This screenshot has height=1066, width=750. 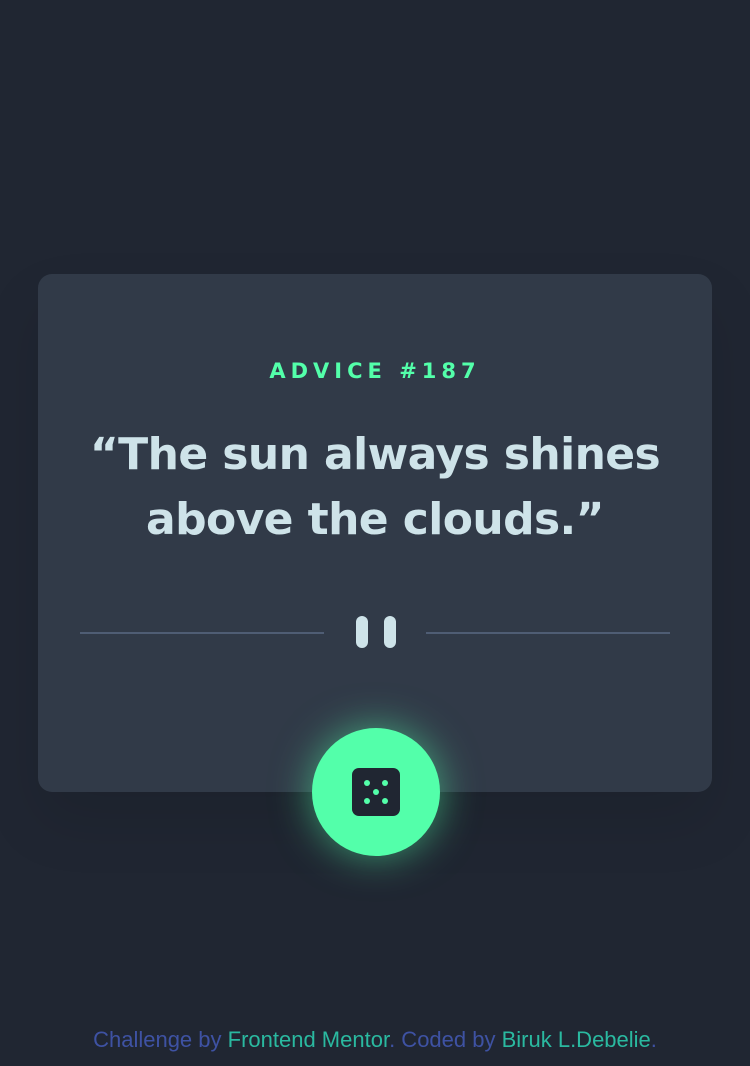 What do you see at coordinates (308, 1039) in the screenshot?
I see `frontend-mentor-link: Frontend Mentor` at bounding box center [308, 1039].